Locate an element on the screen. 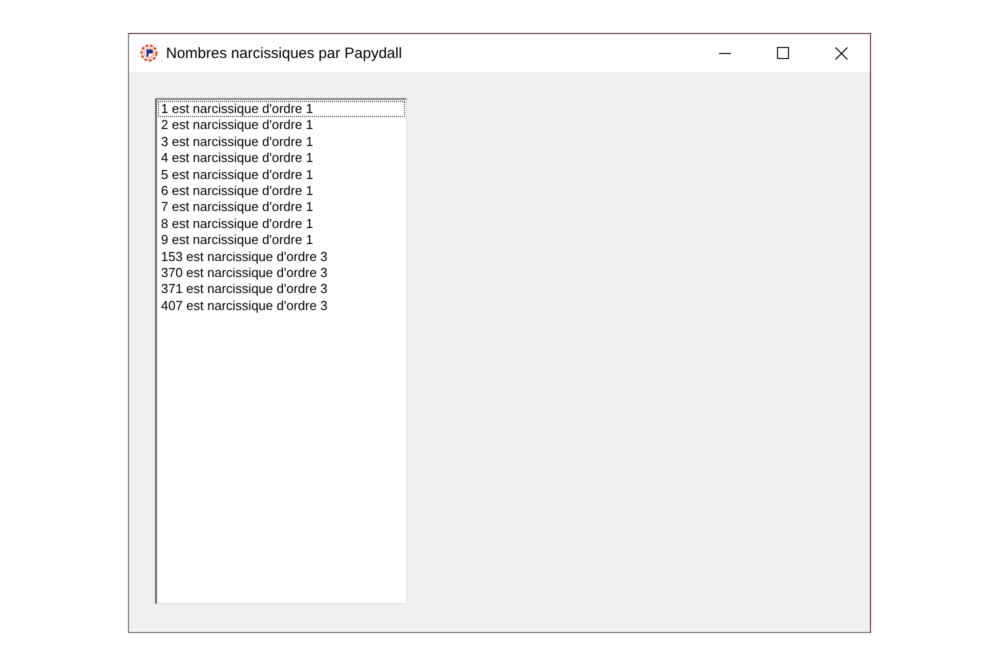 This screenshot has height=666, width=1000. list-item: 2 est narcissique d'ordre 1 is located at coordinates (281, 125).